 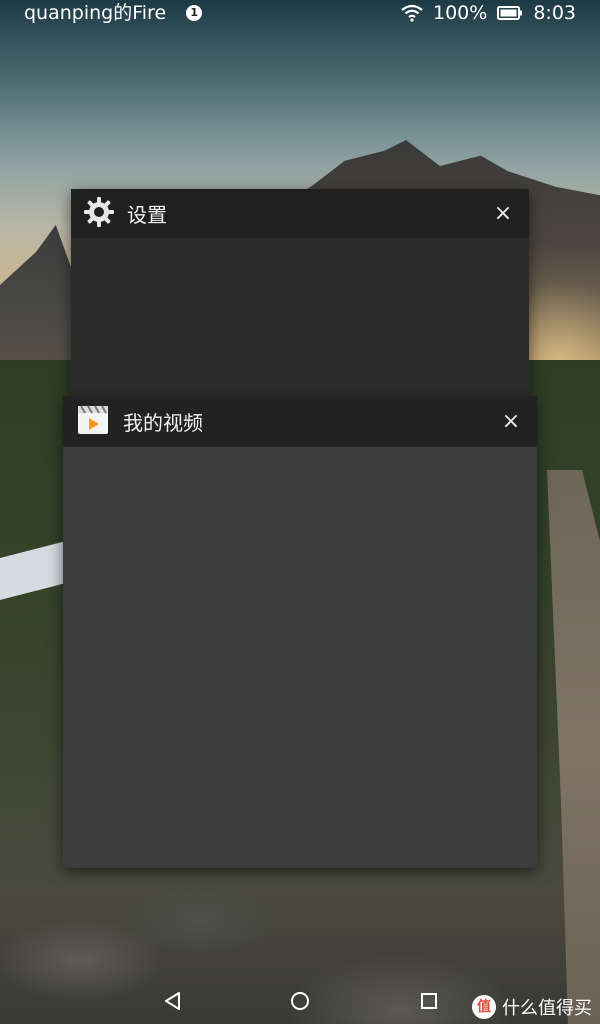 I want to click on status-right: 100% 8:03, so click(x=488, y=13).